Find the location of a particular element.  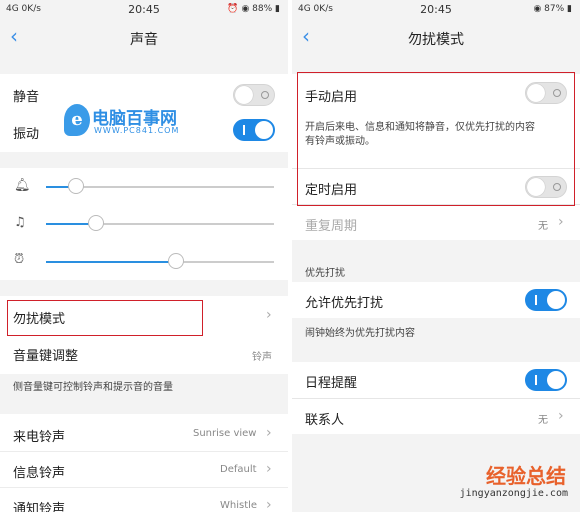

message-ringtone-label: 信息铃声 is located at coordinates (39, 473).